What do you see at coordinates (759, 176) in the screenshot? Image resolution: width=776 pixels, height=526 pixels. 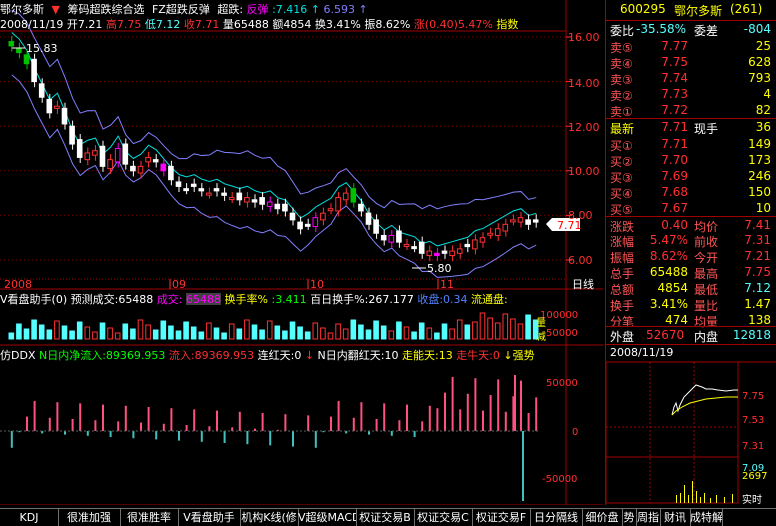 I see `order-volume: 246` at bounding box center [759, 176].